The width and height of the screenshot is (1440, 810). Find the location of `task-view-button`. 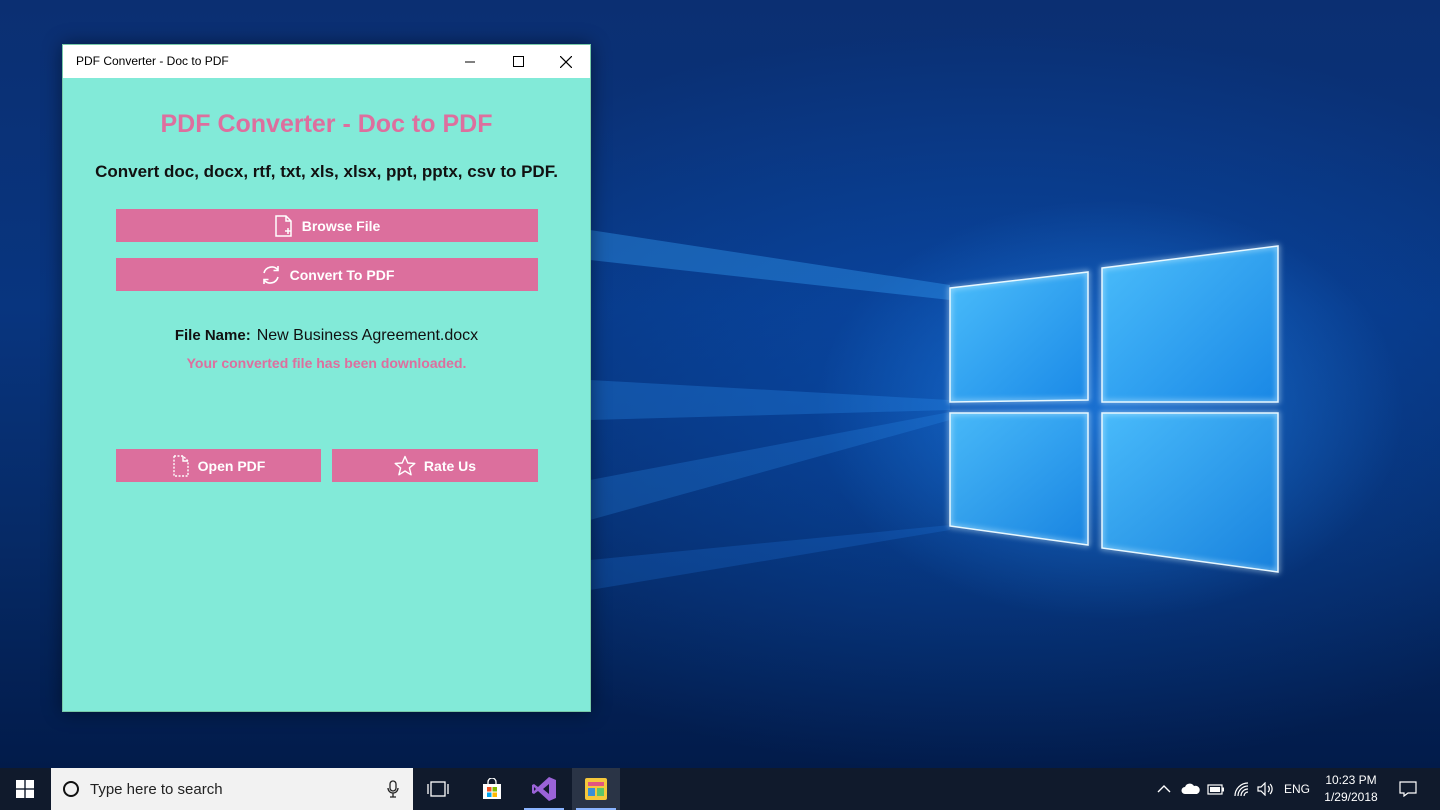

task-view-button is located at coordinates (438, 789).